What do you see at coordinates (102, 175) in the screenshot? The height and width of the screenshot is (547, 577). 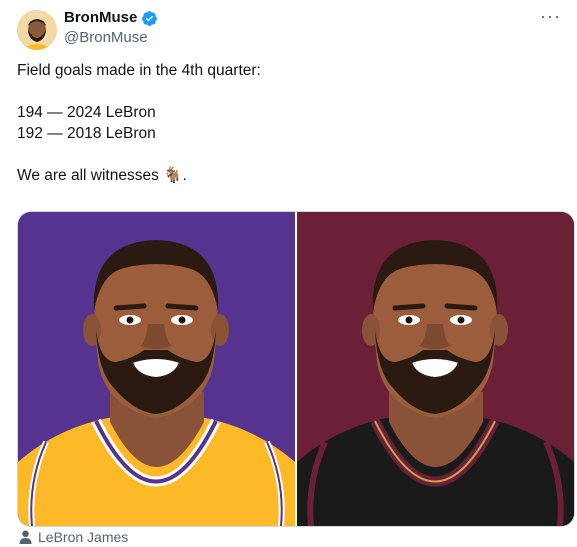 I see `tweet-line: We are all witnesses 🐐.` at bounding box center [102, 175].